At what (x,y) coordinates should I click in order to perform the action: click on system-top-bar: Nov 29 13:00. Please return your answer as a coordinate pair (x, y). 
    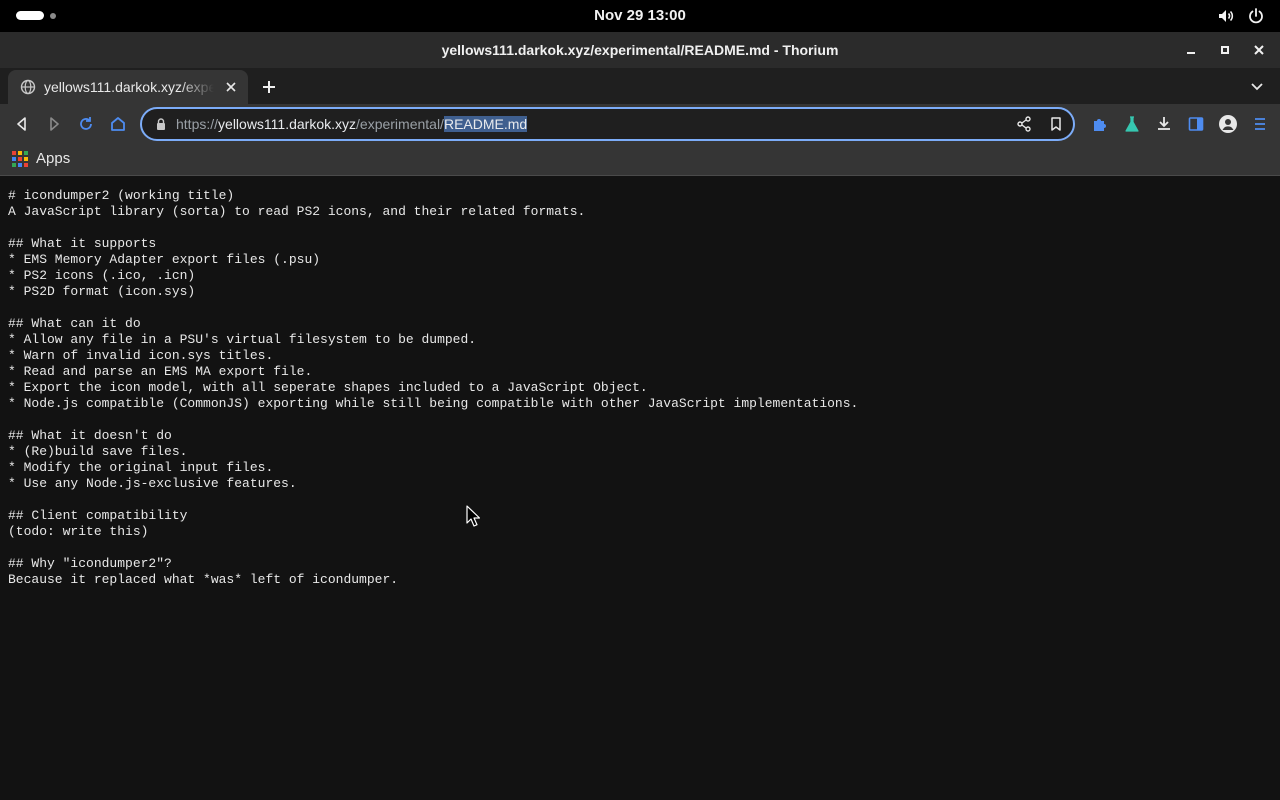
    Looking at the image, I should click on (640, 16).